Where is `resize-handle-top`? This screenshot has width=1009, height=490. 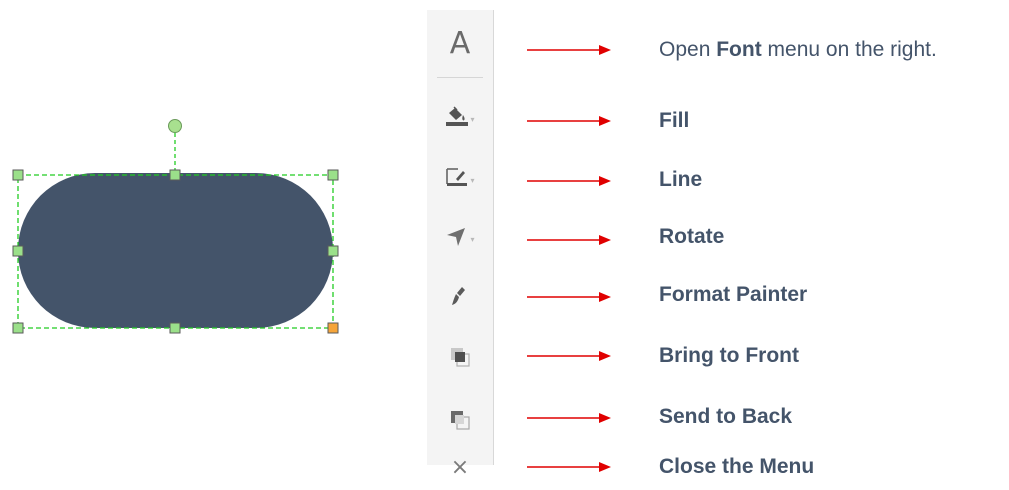
resize-handle-top is located at coordinates (175, 175).